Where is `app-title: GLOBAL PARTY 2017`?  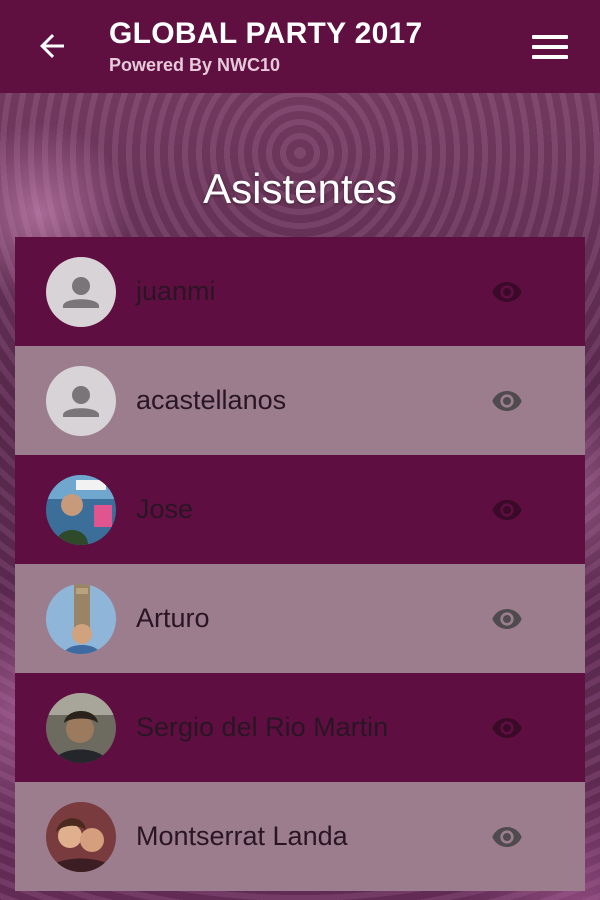
app-title: GLOBAL PARTY 2017 is located at coordinates (266, 33).